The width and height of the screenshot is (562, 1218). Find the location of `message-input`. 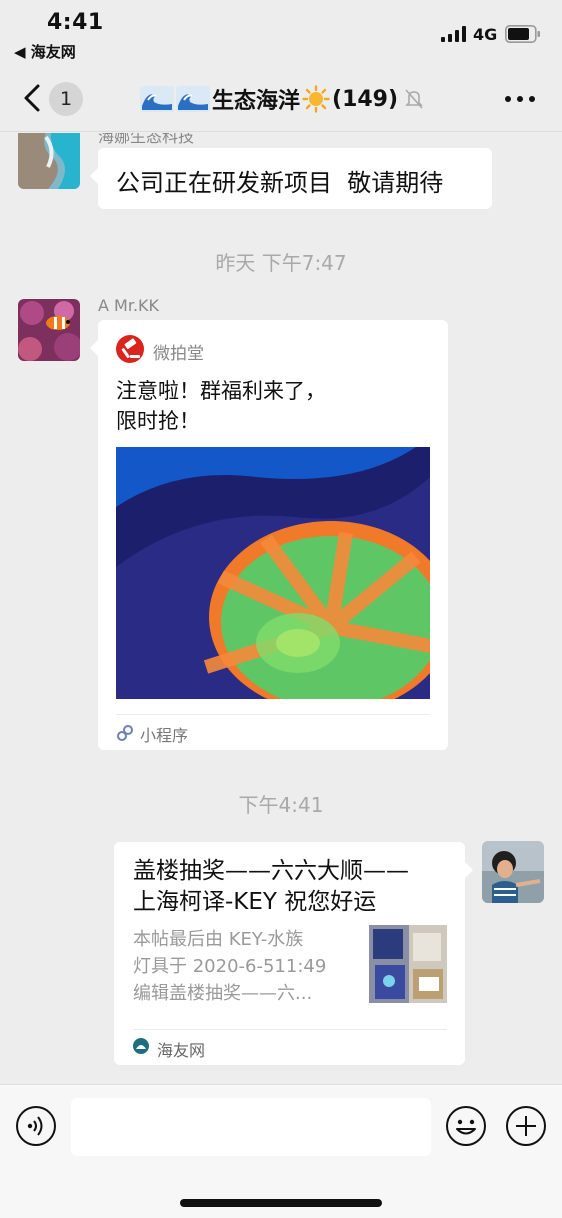

message-input is located at coordinates (251, 1127).